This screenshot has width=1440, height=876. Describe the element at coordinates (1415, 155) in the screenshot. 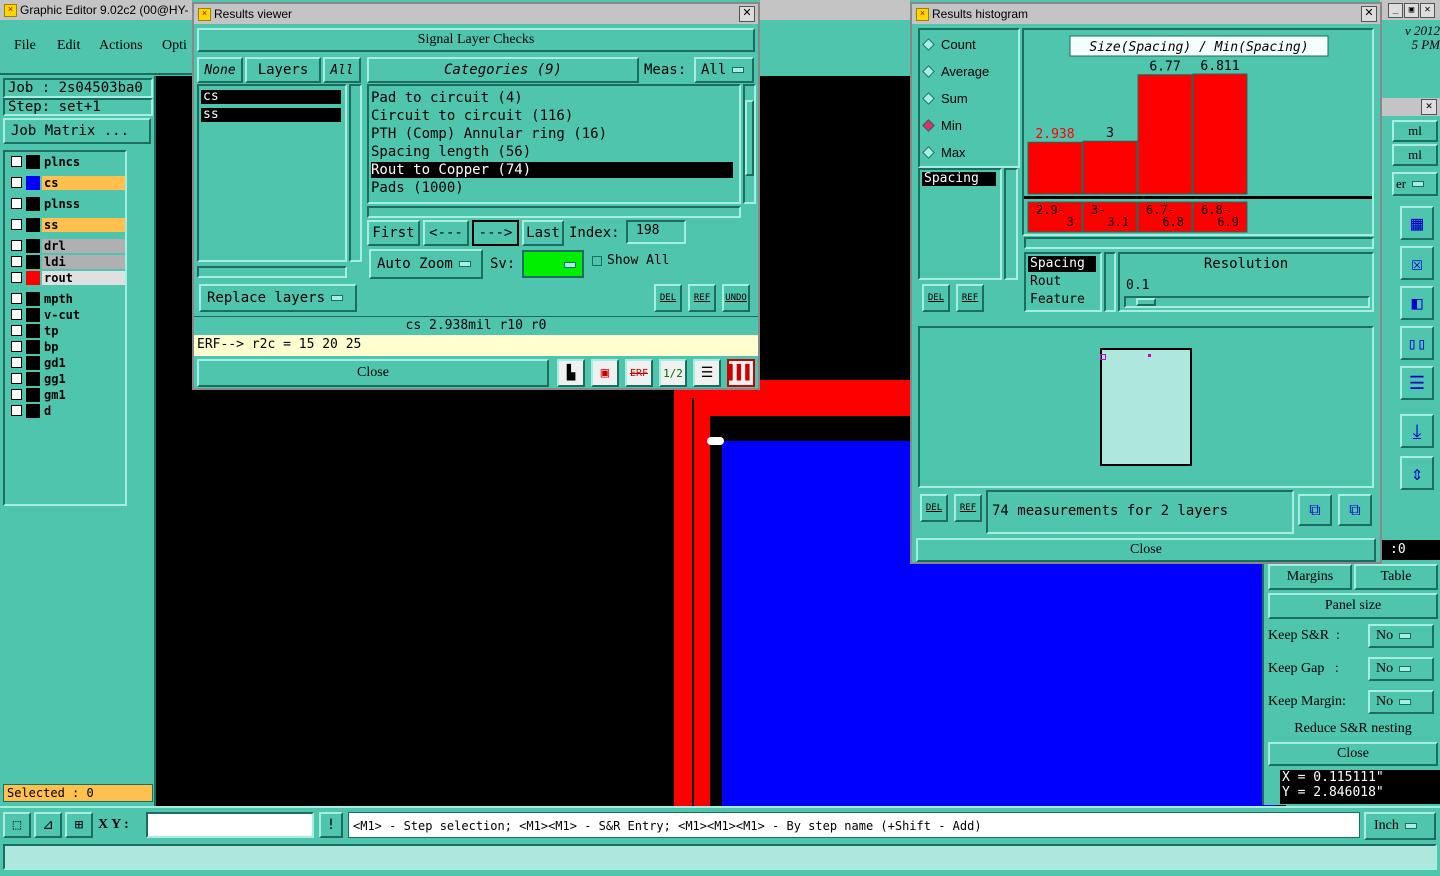

I see `ml-button-2: ml` at that location.